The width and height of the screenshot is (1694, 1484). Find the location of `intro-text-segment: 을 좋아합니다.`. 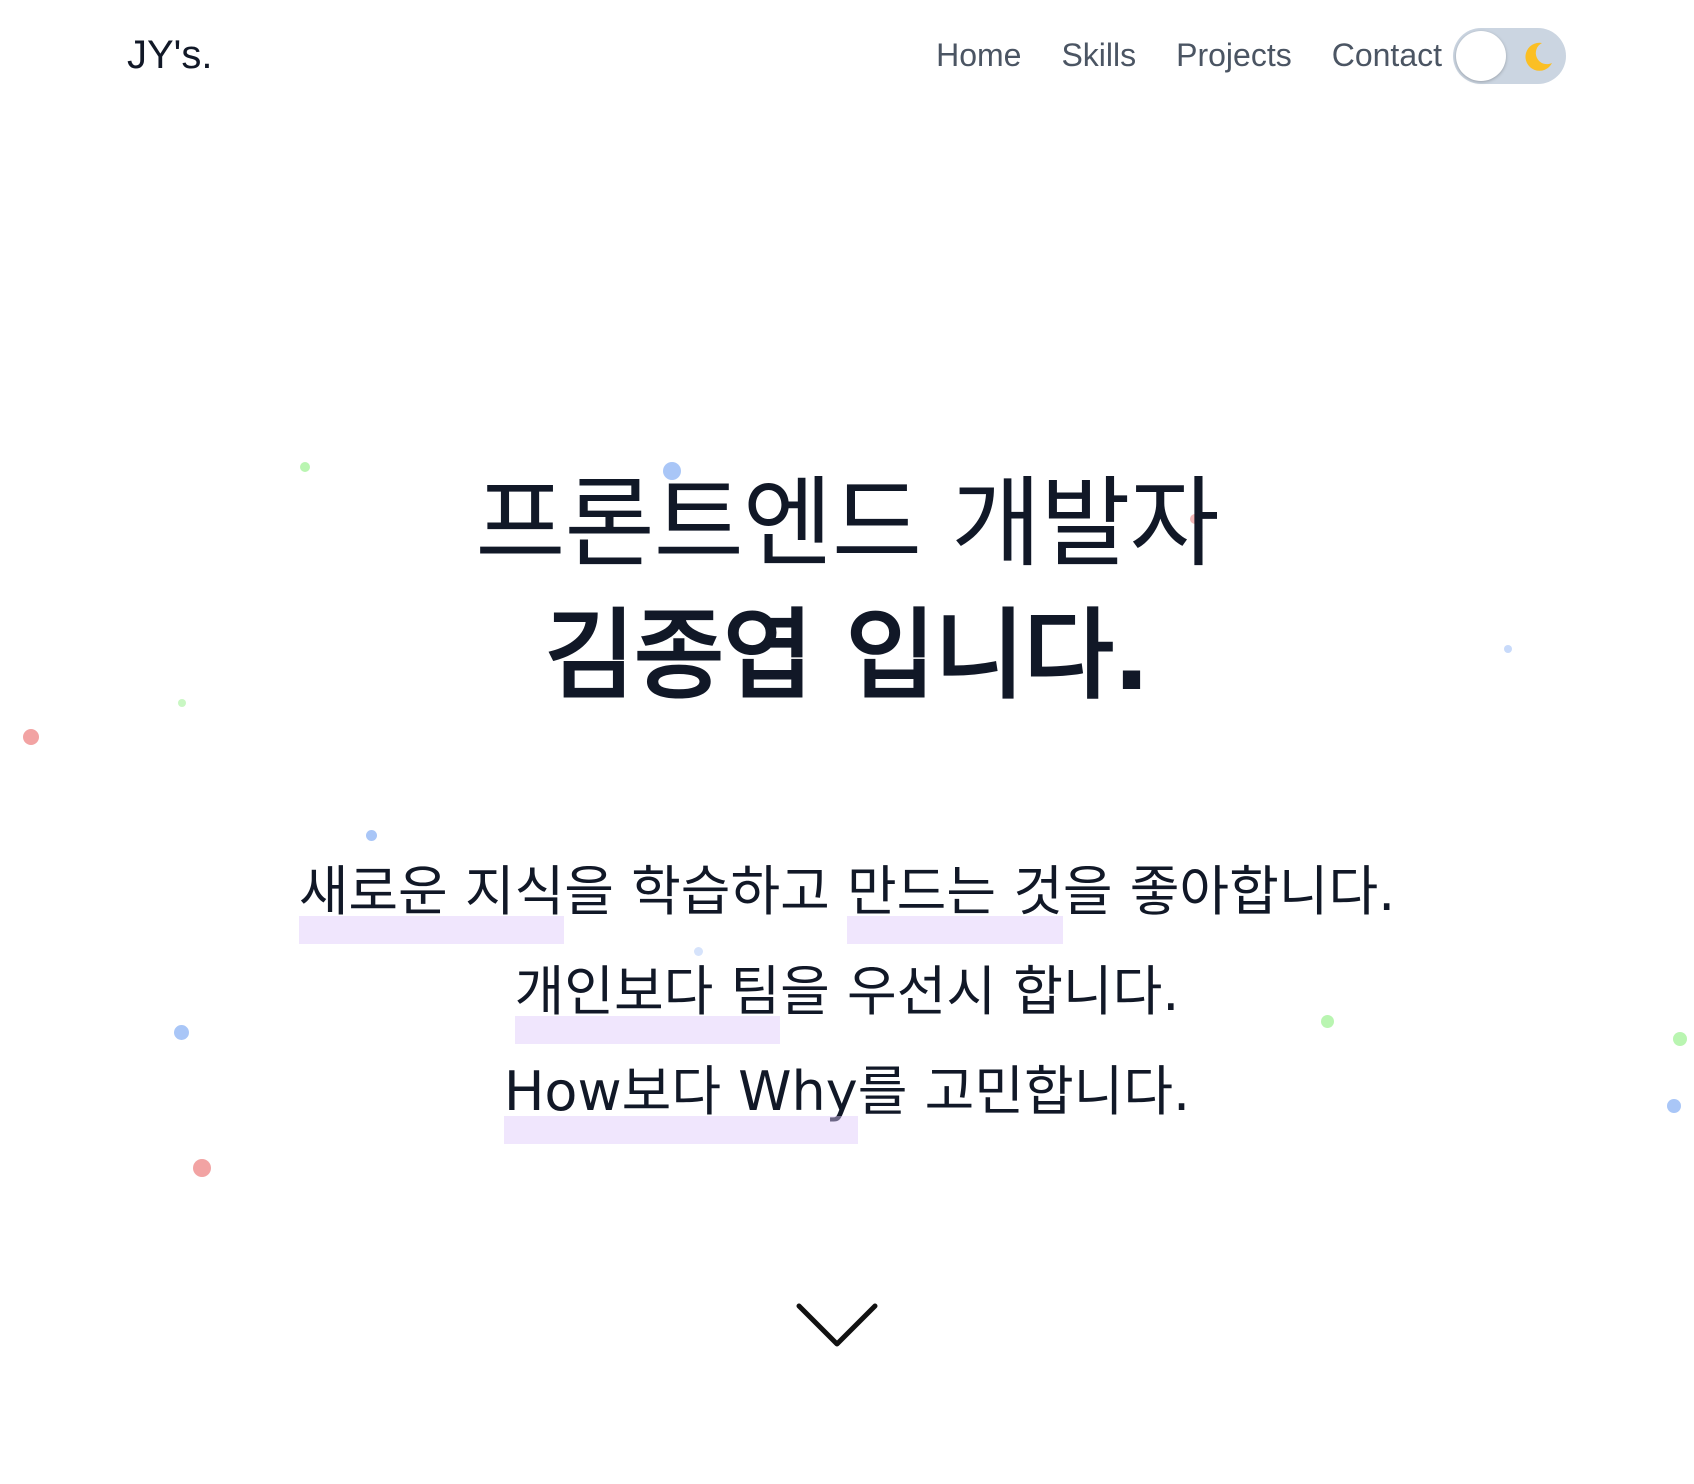

intro-text-segment: 을 좋아합니다. is located at coordinates (1229, 891).